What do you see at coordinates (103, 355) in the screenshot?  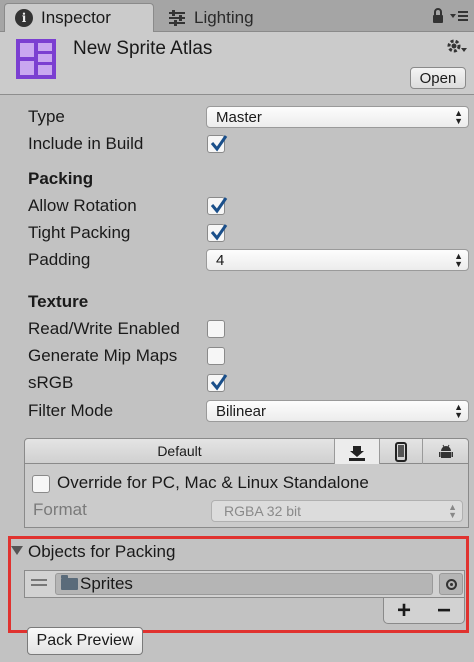 I see `mip-maps-label: Generate Mip Maps` at bounding box center [103, 355].